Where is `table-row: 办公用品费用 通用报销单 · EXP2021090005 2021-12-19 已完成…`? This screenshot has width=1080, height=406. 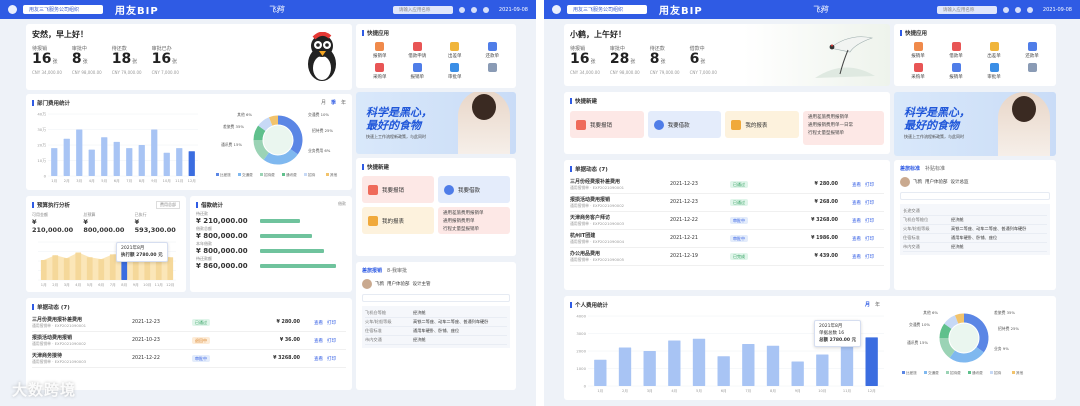 table-row: 办公用品费用 通用报销单 · EXP2021090005 2021-12-19 已完成… is located at coordinates (727, 257).